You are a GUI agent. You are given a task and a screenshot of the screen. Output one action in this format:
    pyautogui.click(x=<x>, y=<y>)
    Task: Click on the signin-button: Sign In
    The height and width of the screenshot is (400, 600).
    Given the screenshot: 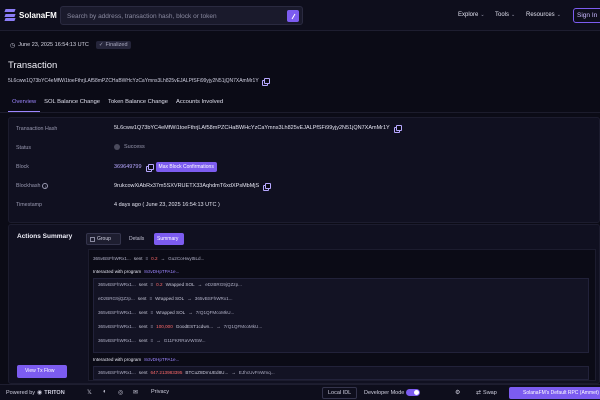 What is the action you would take?
    pyautogui.click(x=586, y=15)
    